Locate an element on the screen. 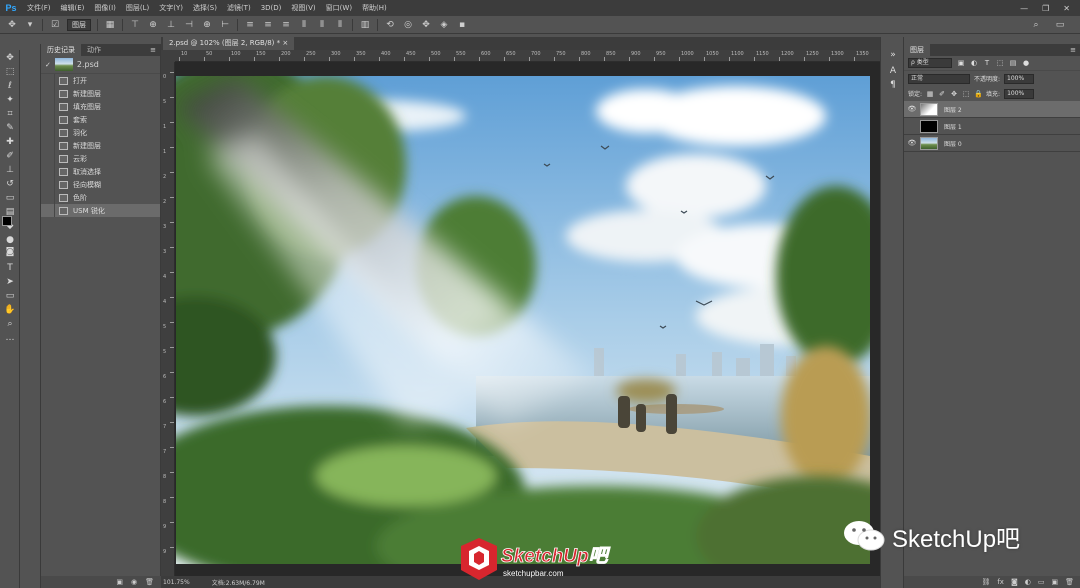  menu-3d: 3D(D) is located at coordinates (271, 8).